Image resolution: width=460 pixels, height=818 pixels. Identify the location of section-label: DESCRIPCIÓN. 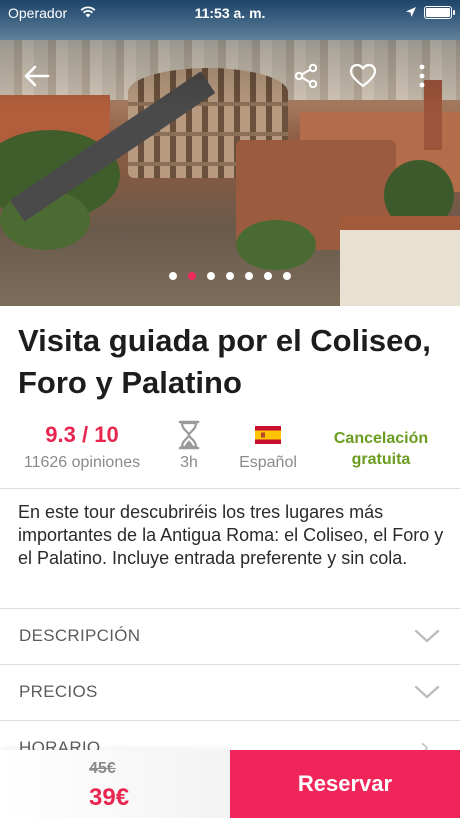
(80, 635).